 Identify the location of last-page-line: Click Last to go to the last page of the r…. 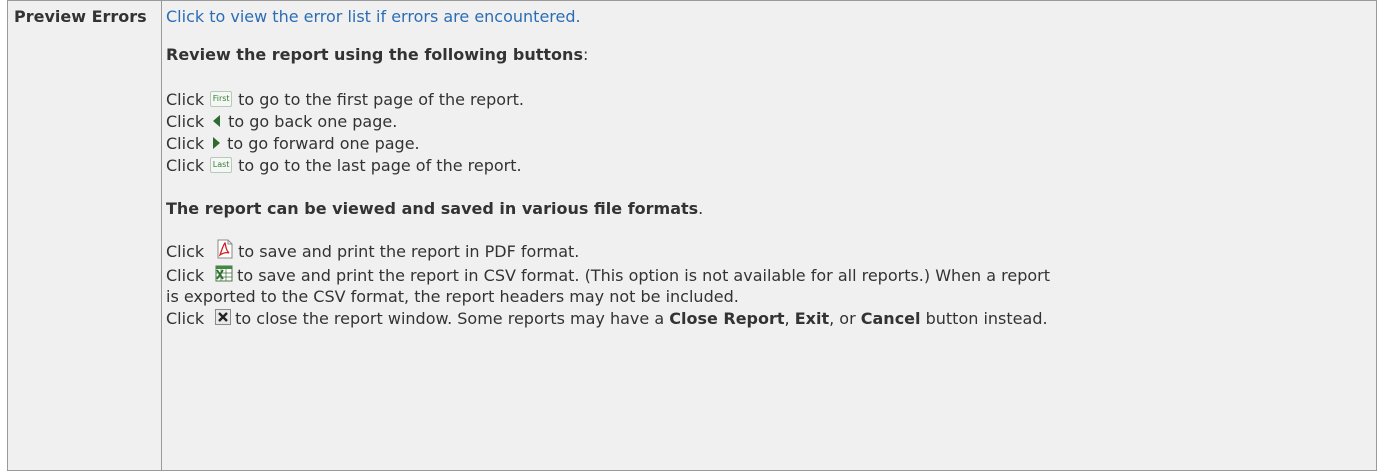
(344, 166).